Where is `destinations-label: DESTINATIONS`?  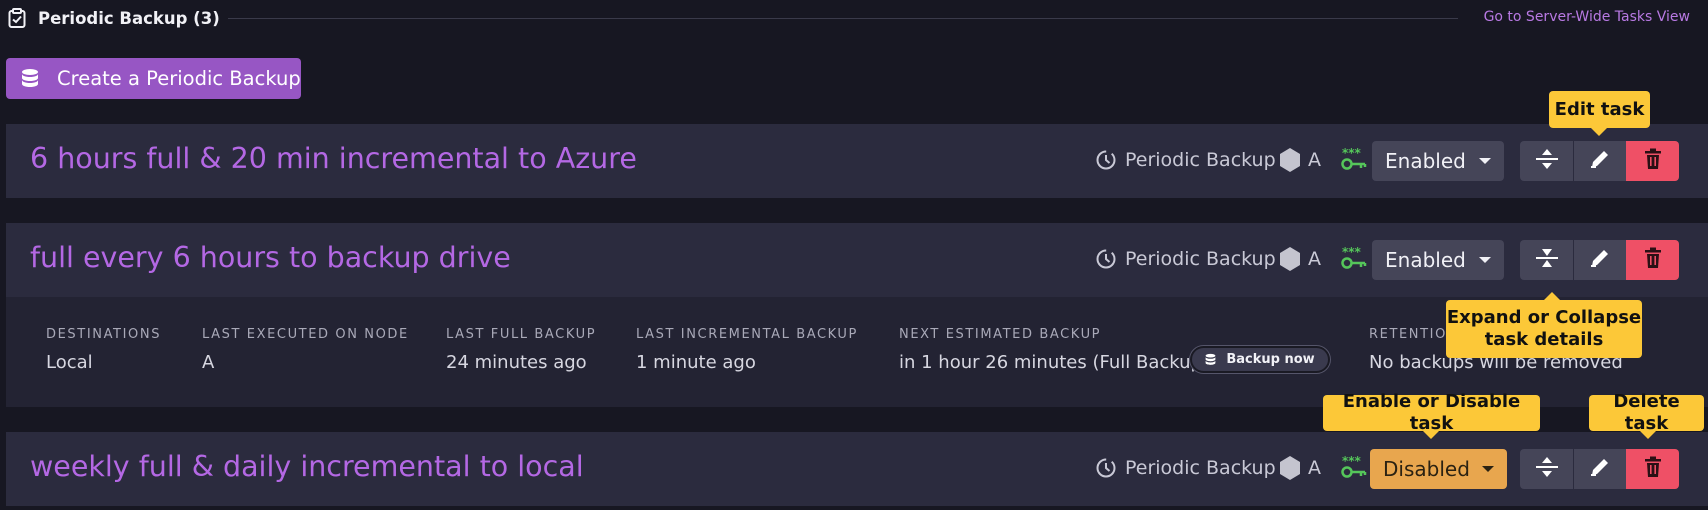
destinations-label: DESTINATIONS is located at coordinates (104, 334).